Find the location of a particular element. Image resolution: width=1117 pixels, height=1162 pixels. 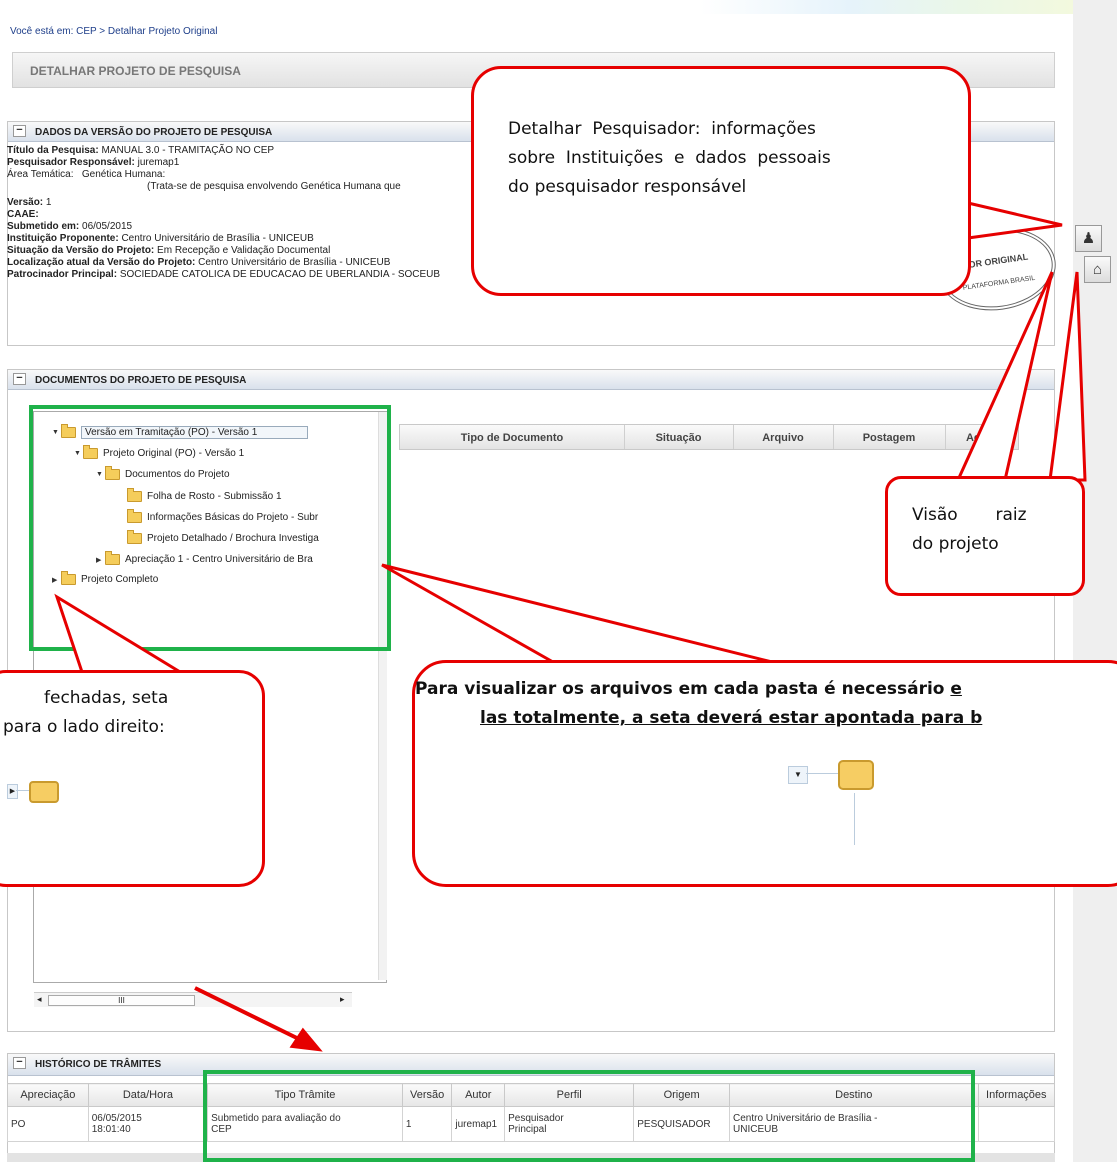

expanded-arrow-icon: ▼ is located at coordinates (798, 775).